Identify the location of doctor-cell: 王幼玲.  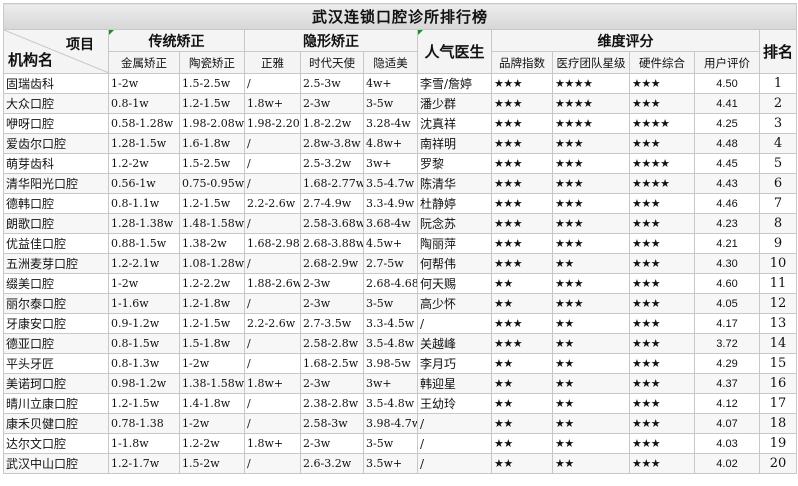
(454, 403).